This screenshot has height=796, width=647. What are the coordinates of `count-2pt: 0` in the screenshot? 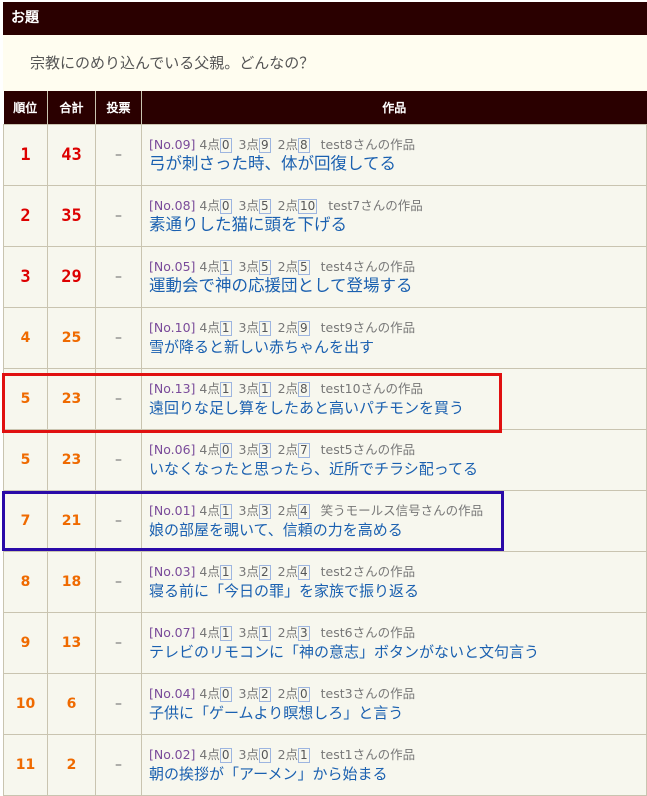 It's located at (304, 694).